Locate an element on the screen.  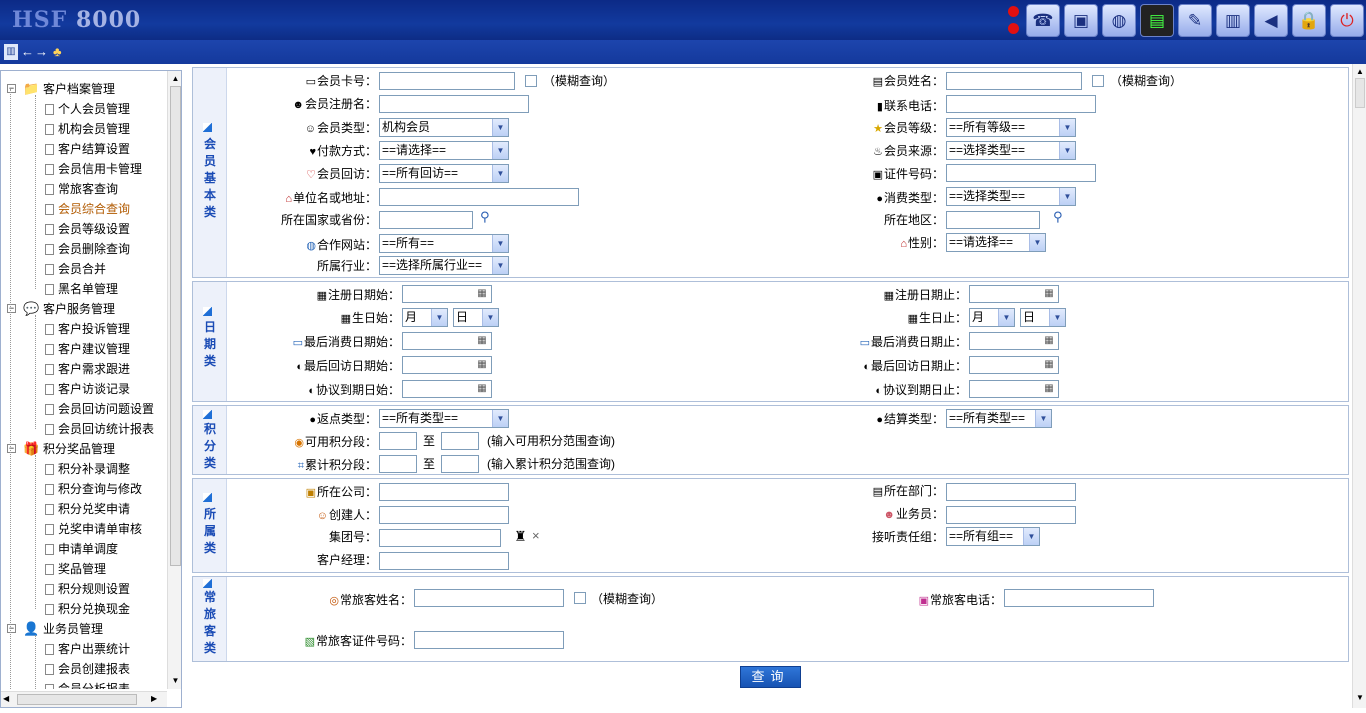
tree-item: 积分查询与修改 is located at coordinates (93, 489).